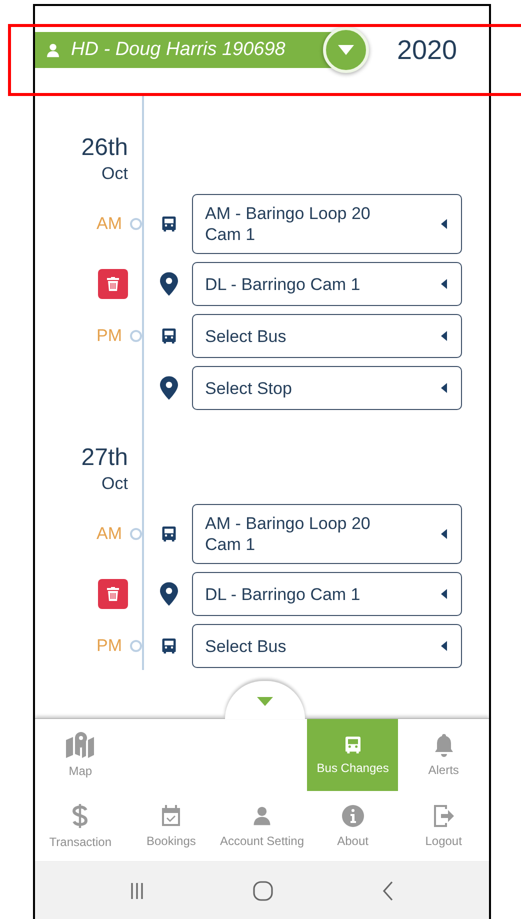 This screenshot has height=919, width=521. What do you see at coordinates (80, 816) in the screenshot?
I see `dollar-icon` at bounding box center [80, 816].